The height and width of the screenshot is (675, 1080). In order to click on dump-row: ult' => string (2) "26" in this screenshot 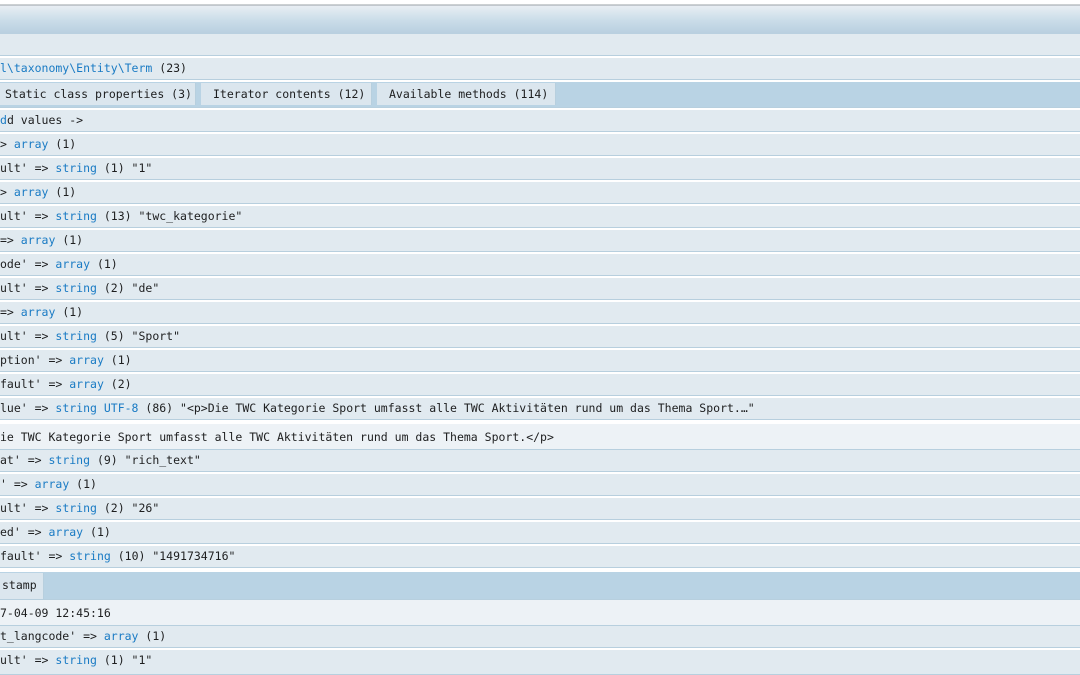, I will do `click(540, 509)`.